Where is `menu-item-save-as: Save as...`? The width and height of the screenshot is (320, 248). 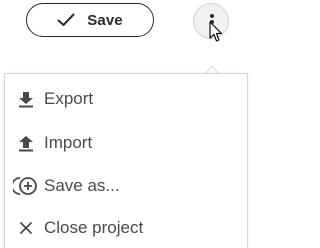 menu-item-save-as: Save as... is located at coordinates (126, 186).